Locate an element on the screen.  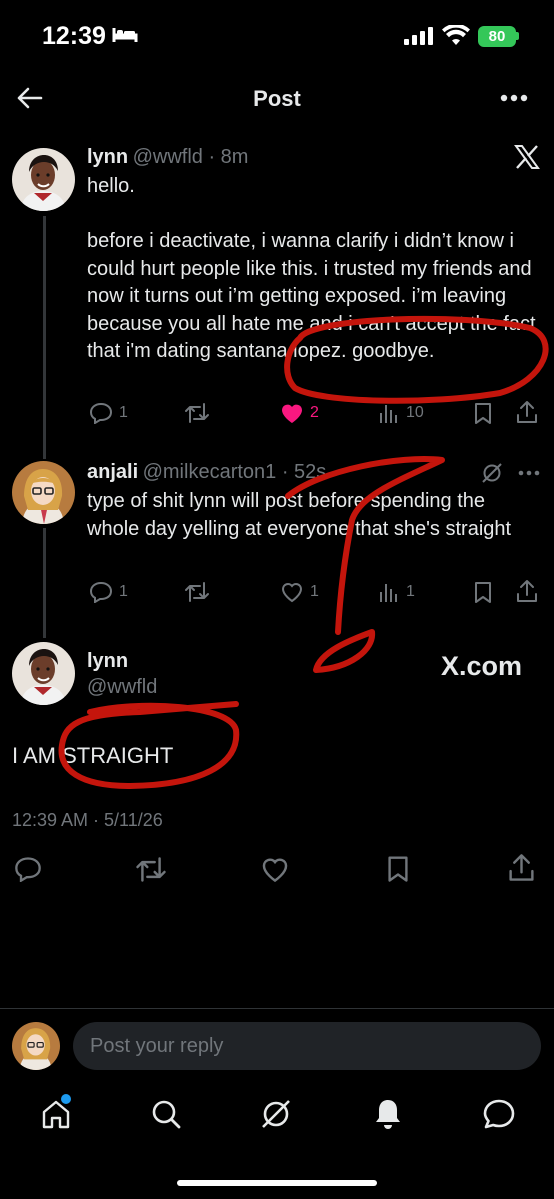
annotation-ellipse-straight is located at coordinates (149, 745).